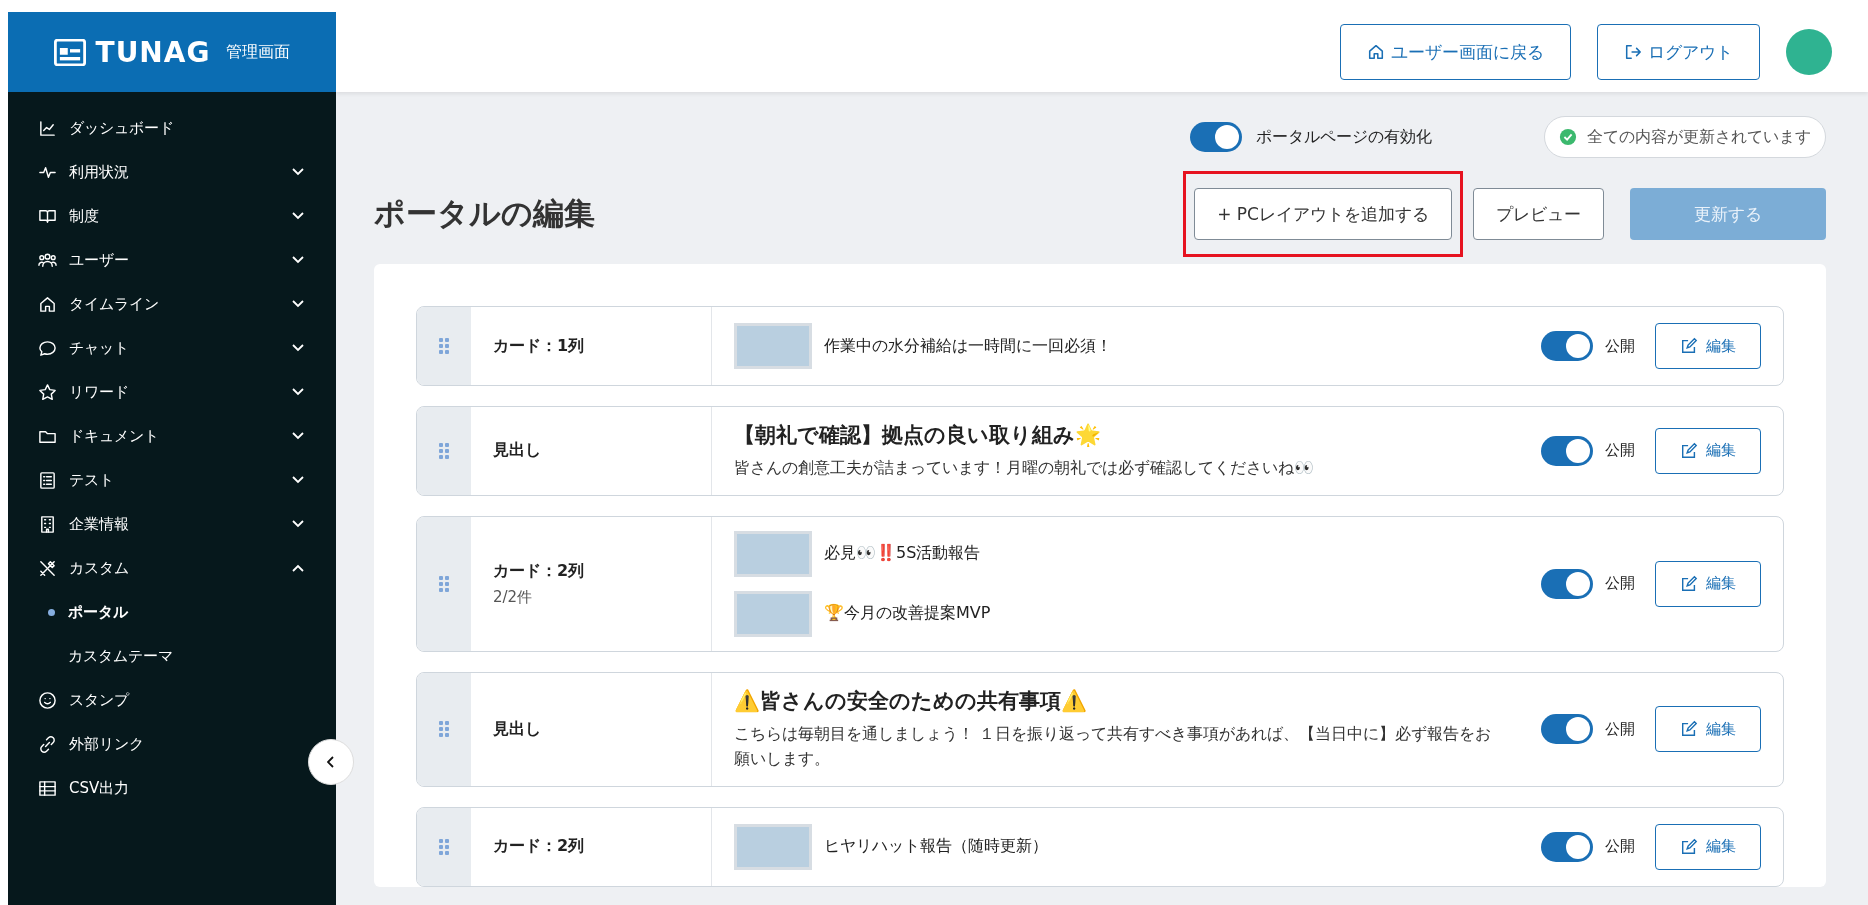 Image resolution: width=1868 pixels, height=905 pixels. What do you see at coordinates (172, 260) in the screenshot?
I see `sidebar-item: ユーザー` at bounding box center [172, 260].